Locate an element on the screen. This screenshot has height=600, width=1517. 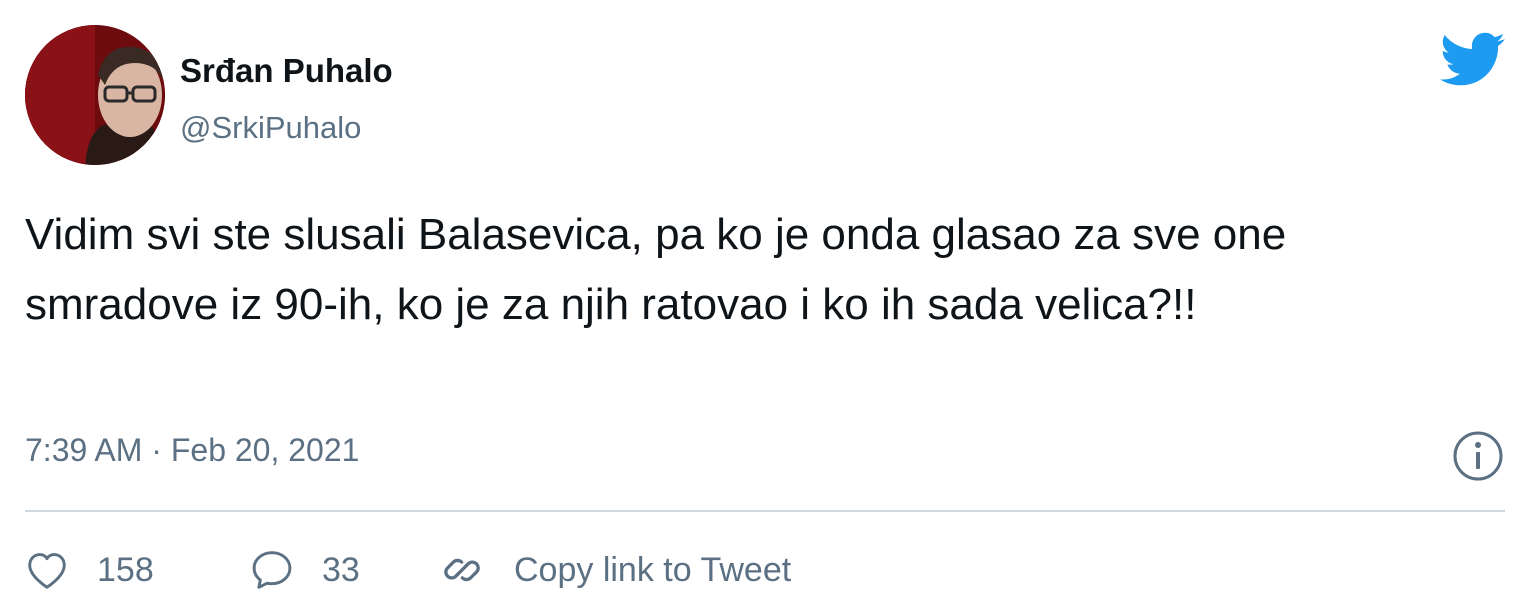
author-name: Srđan Puhalo is located at coordinates (286, 71).